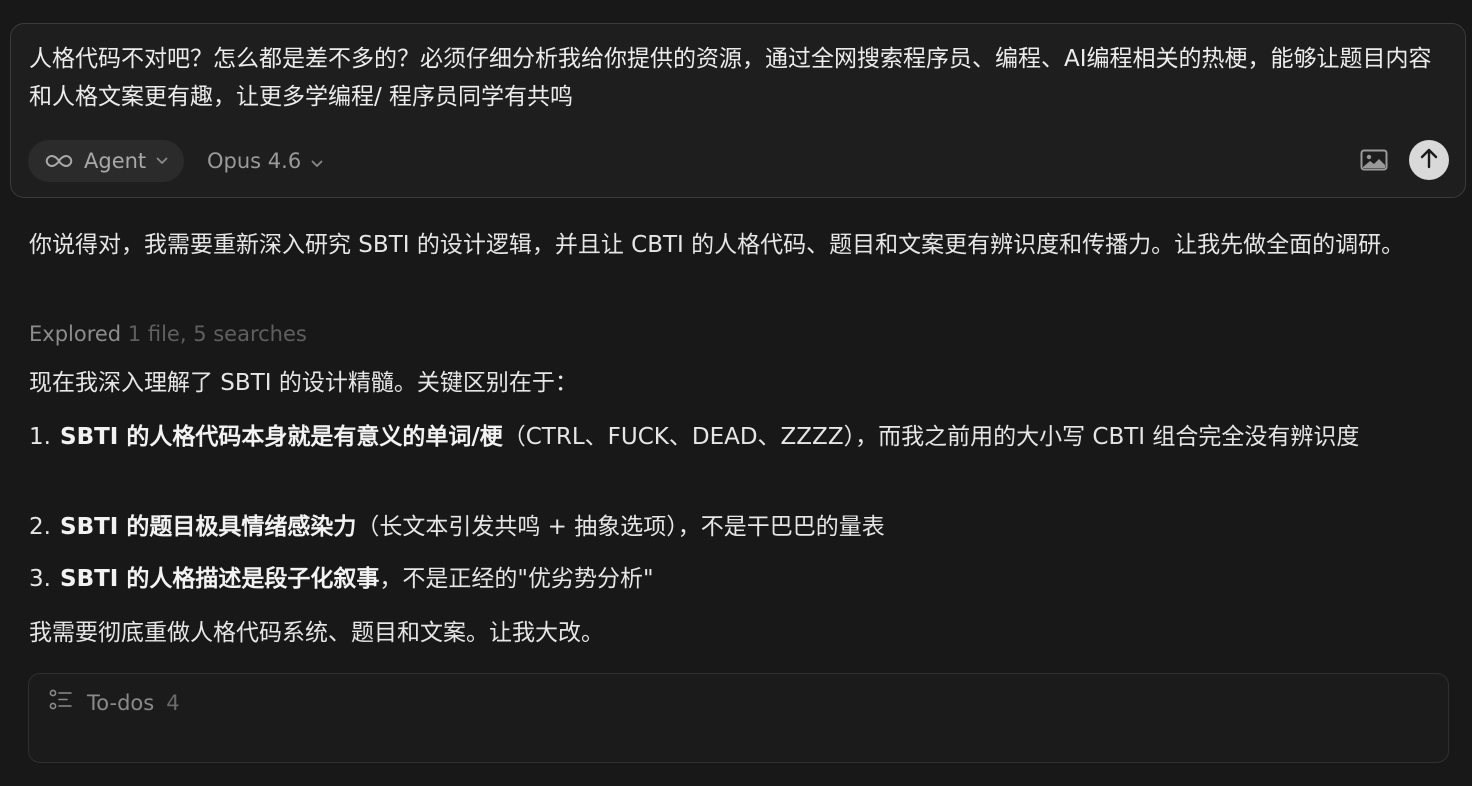  Describe the element at coordinates (59, 161) in the screenshot. I see `infinity-icon` at that location.